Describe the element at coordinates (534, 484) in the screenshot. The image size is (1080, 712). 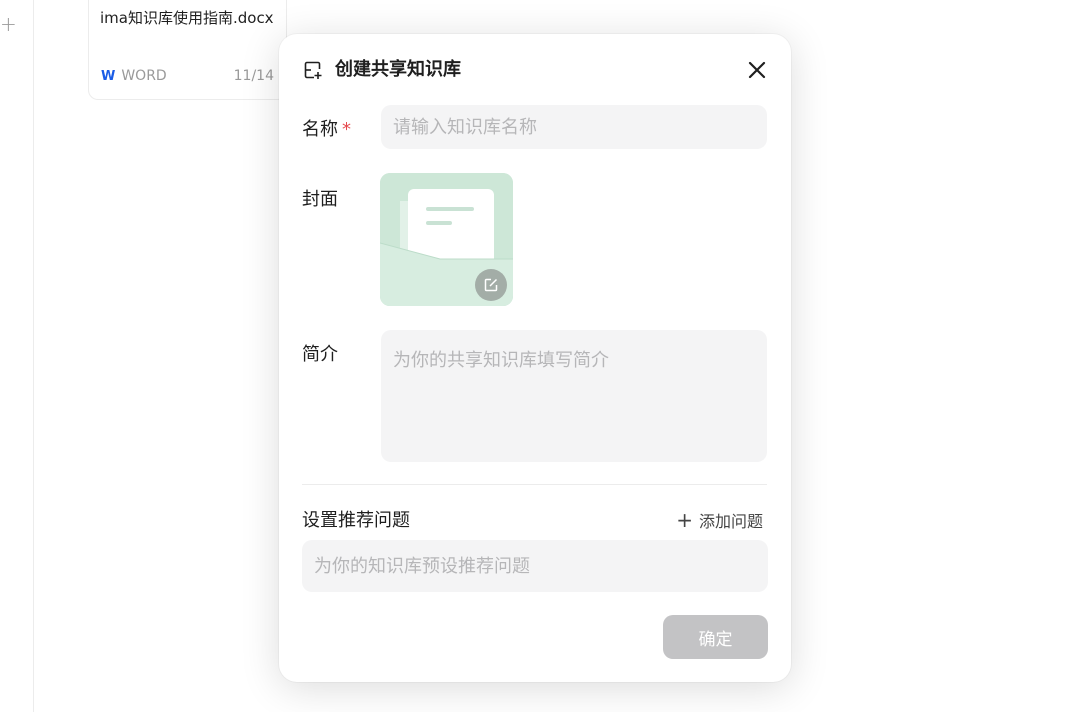
I see `divider` at that location.